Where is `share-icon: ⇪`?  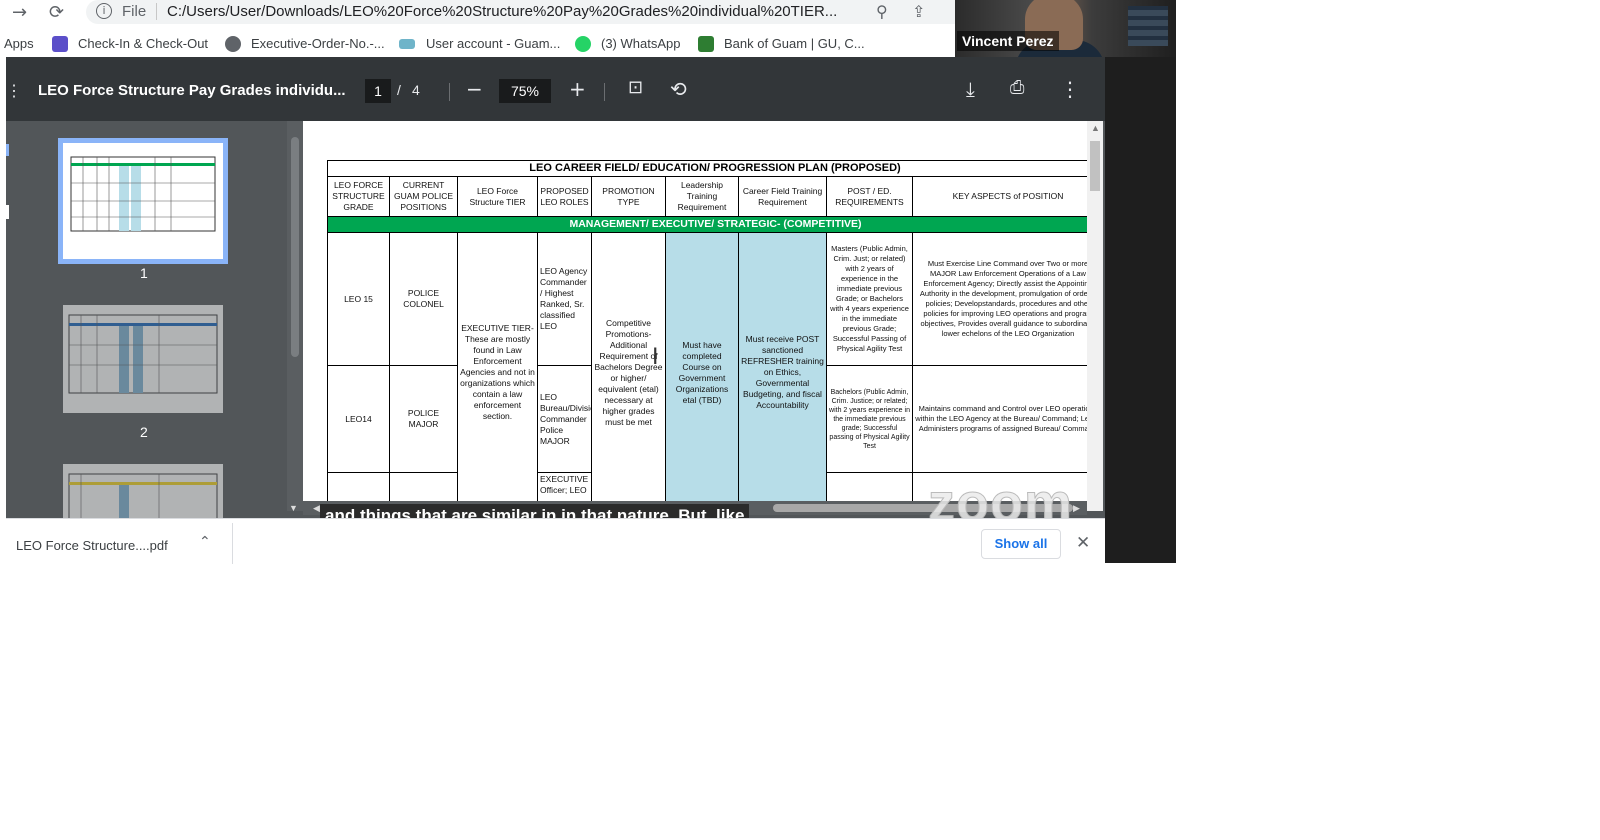
share-icon: ⇪ is located at coordinates (918, 11).